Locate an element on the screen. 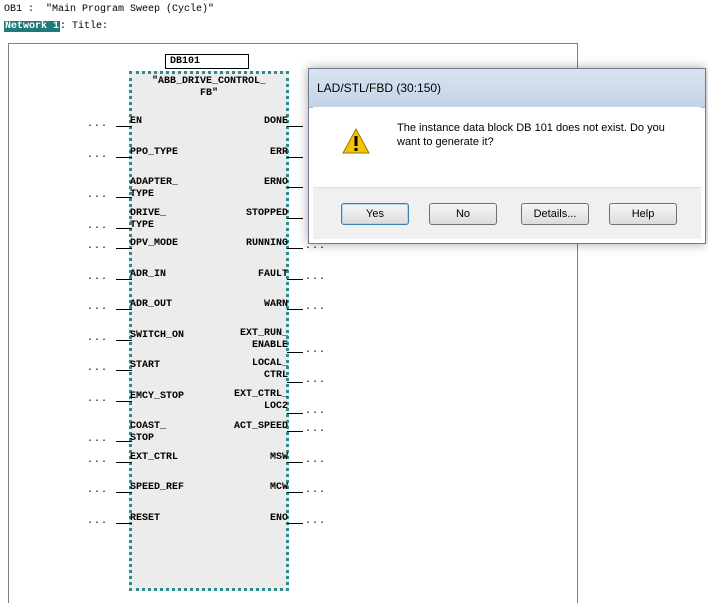 The image size is (708, 603). input-pin-label: SPEED_REF is located at coordinates (157, 488).